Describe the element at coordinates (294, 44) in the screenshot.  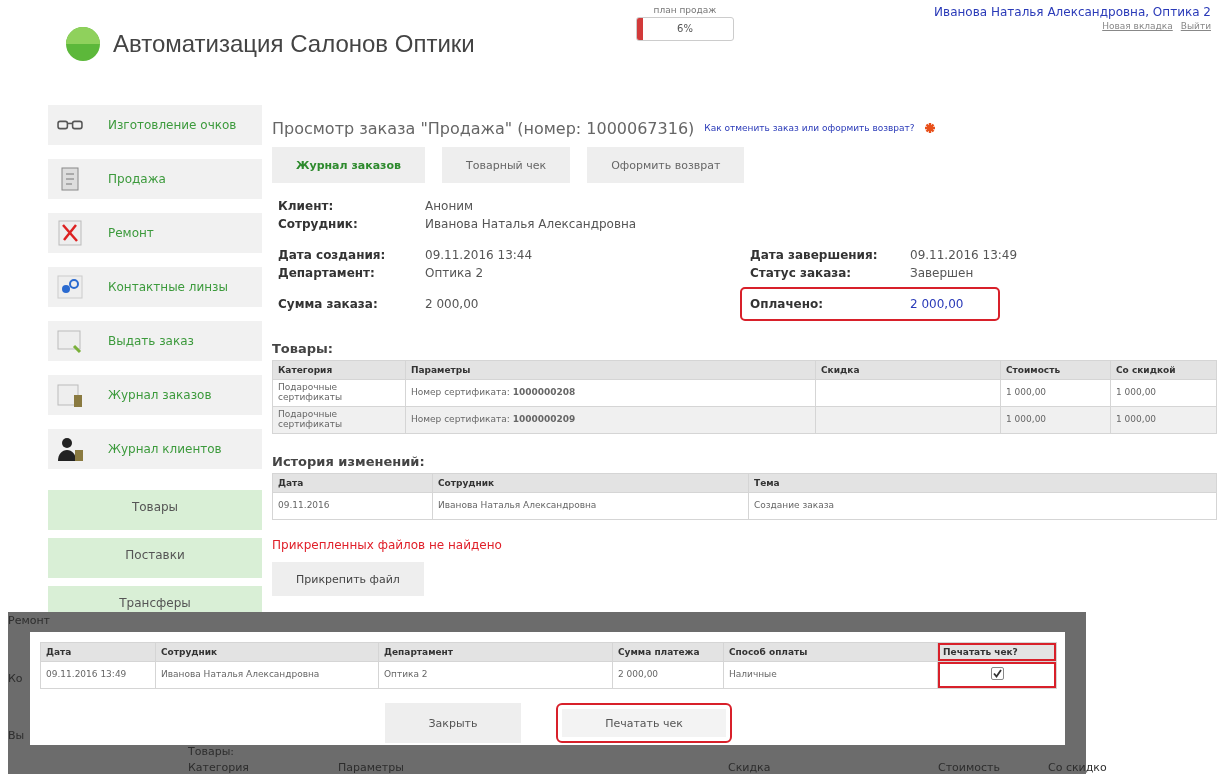
I see `app-title: Автоматизация Салонов Оптики` at that location.